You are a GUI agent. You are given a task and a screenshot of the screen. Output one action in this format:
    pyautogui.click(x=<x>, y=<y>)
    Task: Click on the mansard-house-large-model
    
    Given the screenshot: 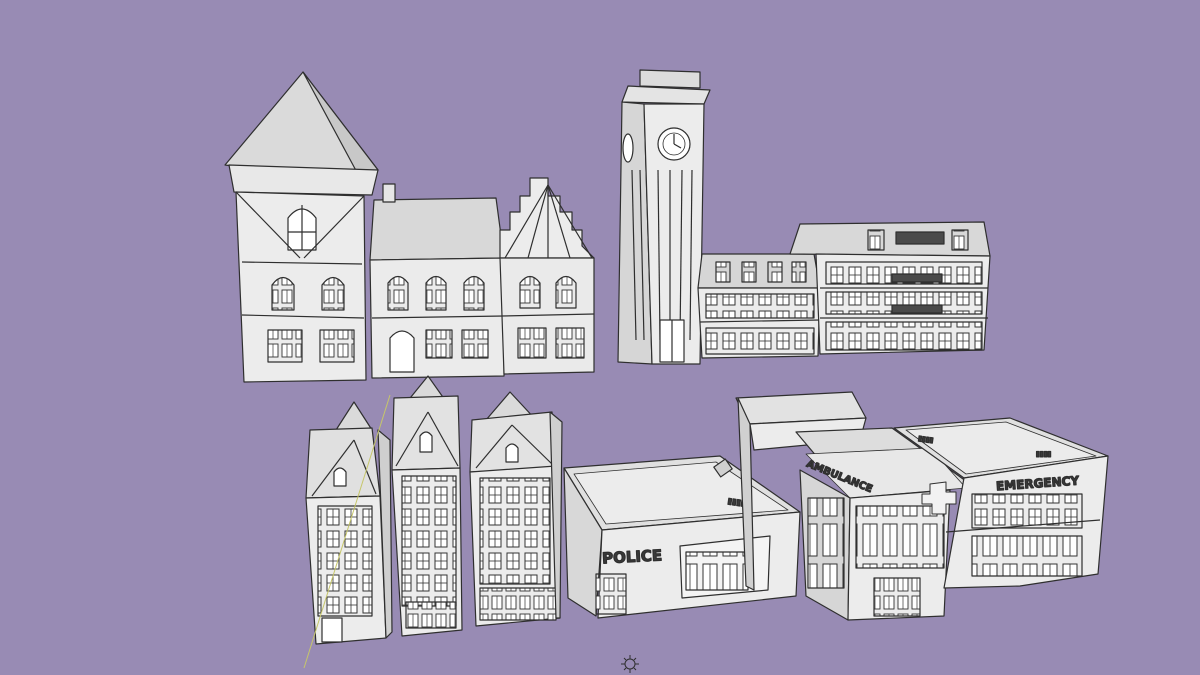 What is the action you would take?
    pyautogui.click(x=890, y=288)
    